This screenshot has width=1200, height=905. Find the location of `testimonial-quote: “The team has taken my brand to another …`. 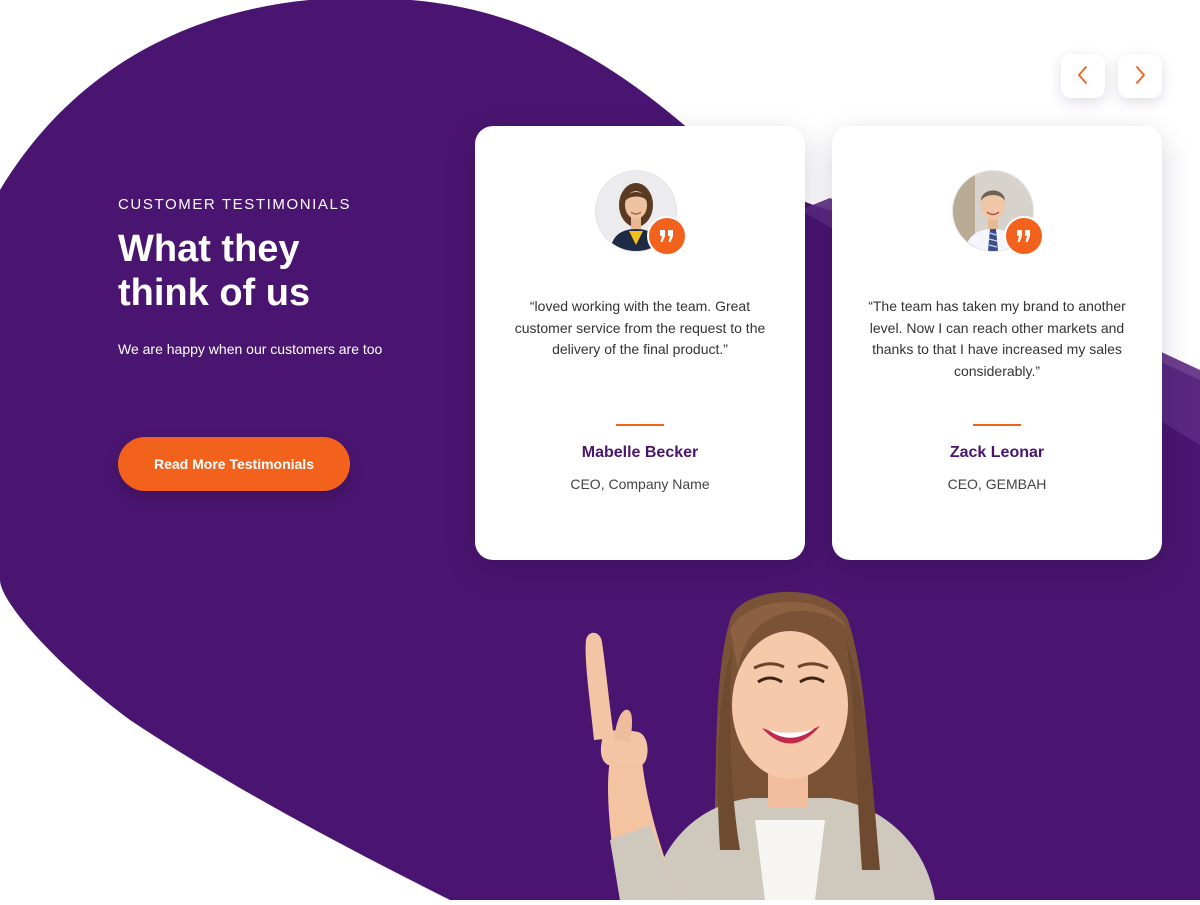

testimonial-quote: “The team has taken my brand to another … is located at coordinates (997, 338).